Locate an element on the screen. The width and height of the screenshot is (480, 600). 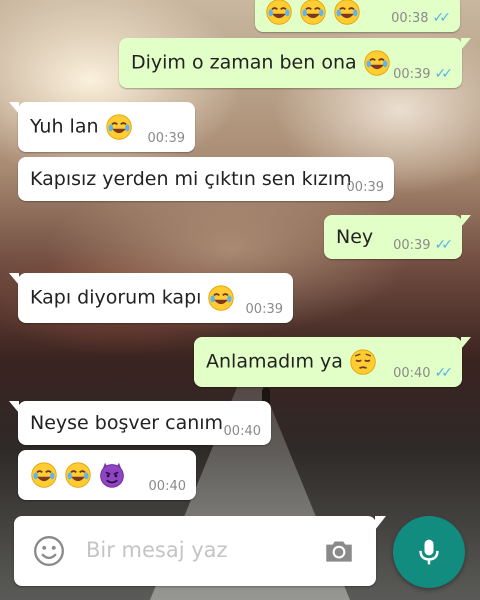
message-time: 00:38 is located at coordinates (410, 18).